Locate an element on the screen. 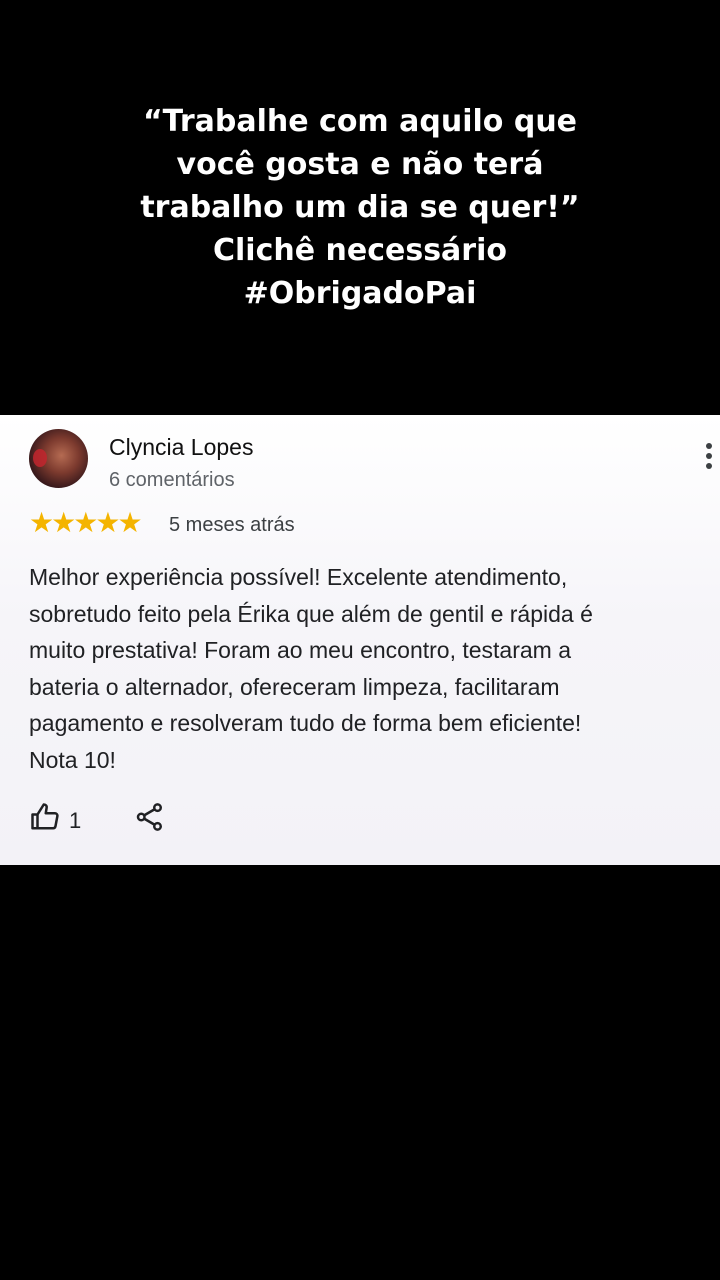 Image resolution: width=720 pixels, height=1280 pixels. caption-line: você gosta e não terá is located at coordinates (360, 164).